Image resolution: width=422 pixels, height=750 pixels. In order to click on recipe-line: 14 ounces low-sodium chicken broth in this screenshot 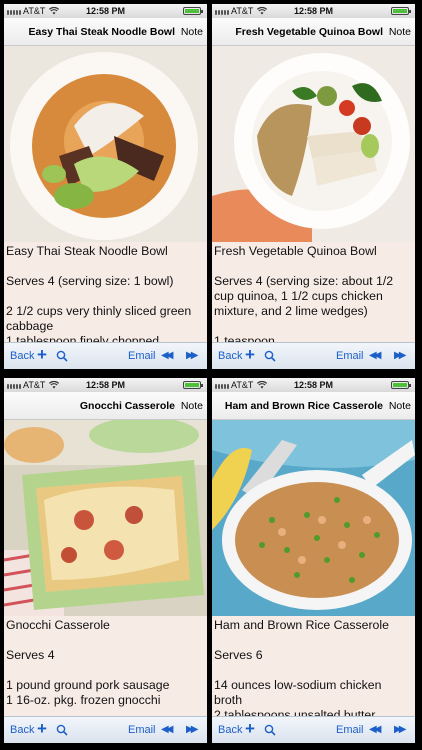, I will do `click(298, 692)`.